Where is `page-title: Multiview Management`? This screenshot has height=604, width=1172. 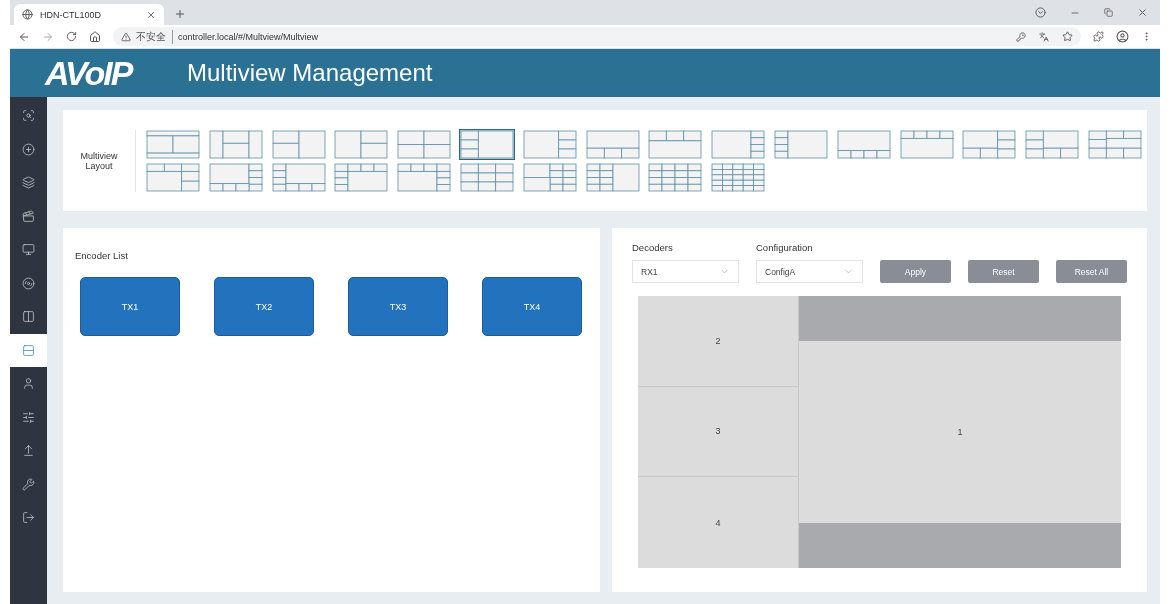
page-title: Multiview Management is located at coordinates (310, 73).